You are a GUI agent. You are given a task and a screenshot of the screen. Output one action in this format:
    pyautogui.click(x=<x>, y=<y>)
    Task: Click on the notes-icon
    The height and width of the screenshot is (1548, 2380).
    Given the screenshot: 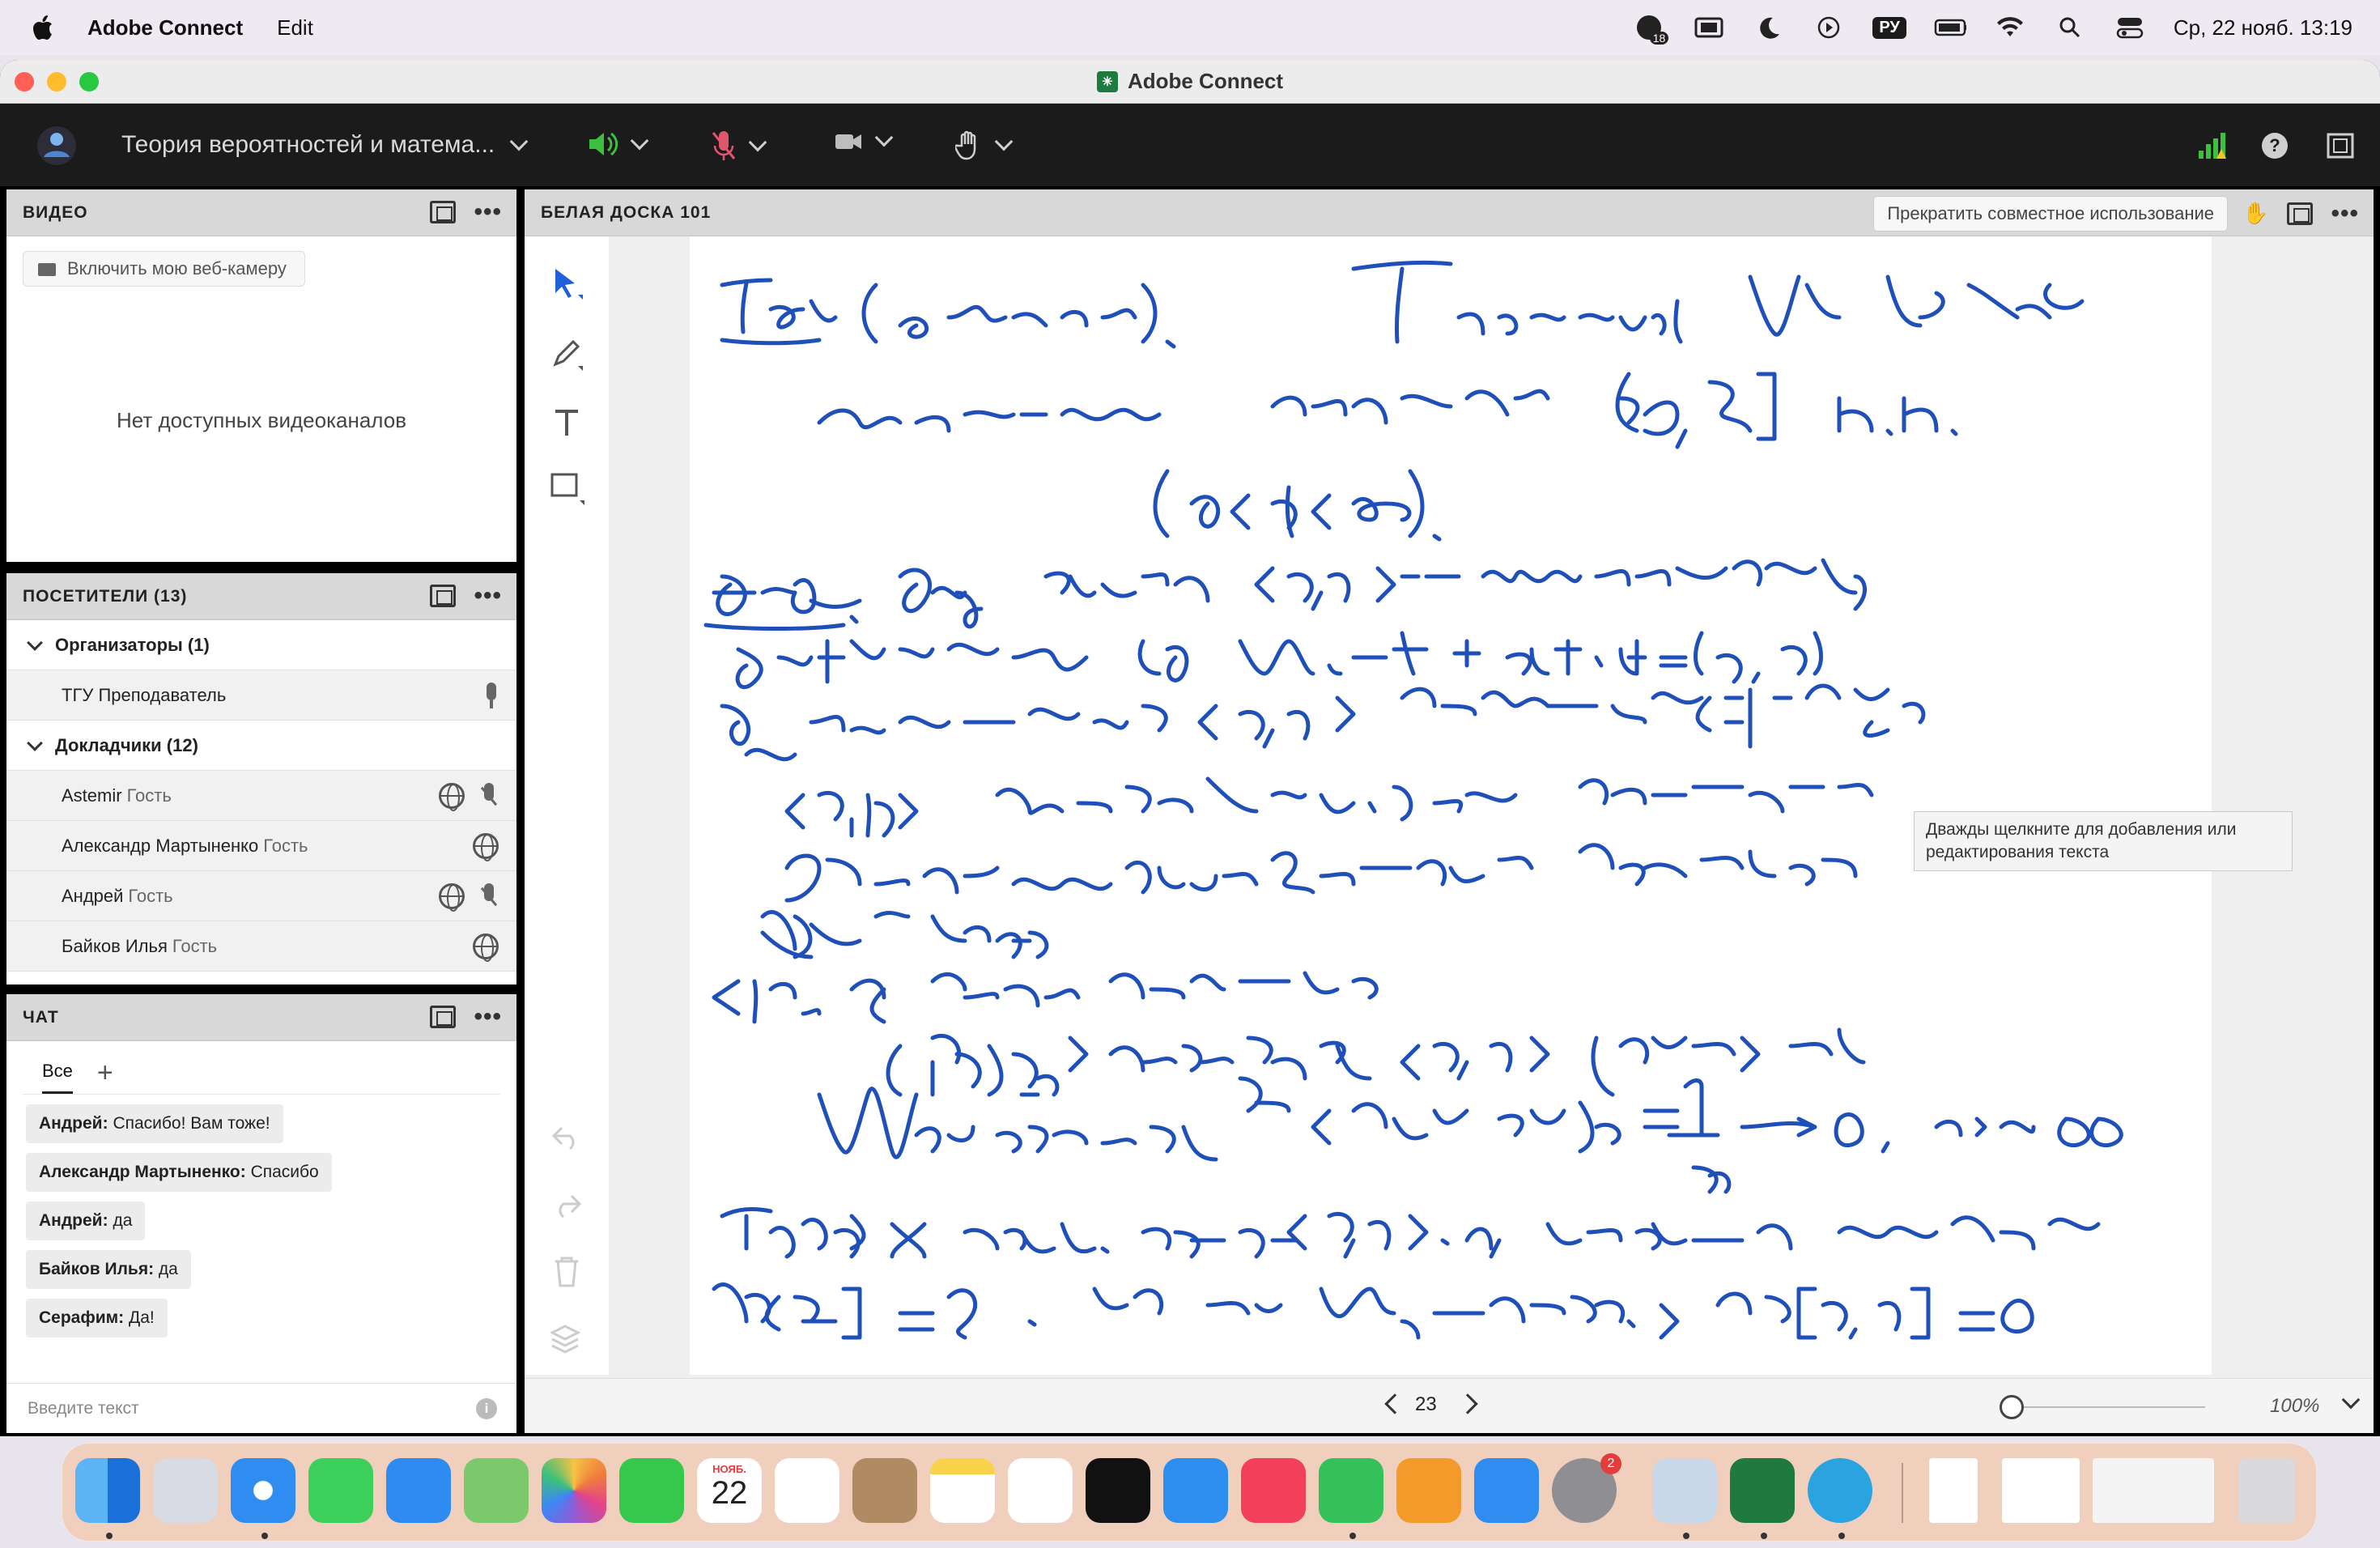 What is the action you would take?
    pyautogui.click(x=962, y=1490)
    